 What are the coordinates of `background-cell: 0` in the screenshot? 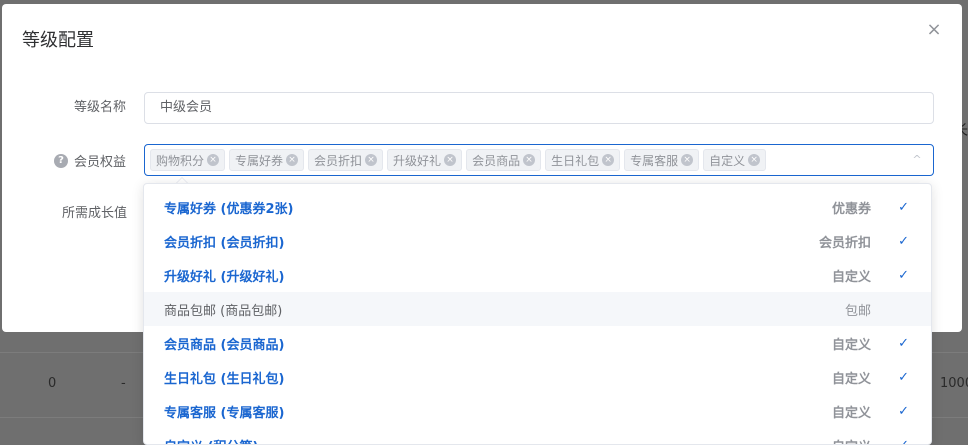 It's located at (52, 383).